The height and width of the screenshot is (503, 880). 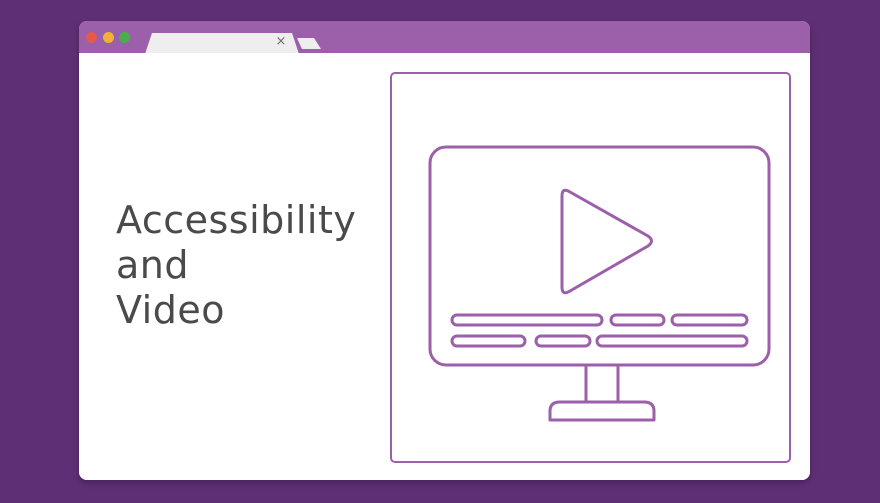 What do you see at coordinates (281, 42) in the screenshot?
I see `close-icon: ×` at bounding box center [281, 42].